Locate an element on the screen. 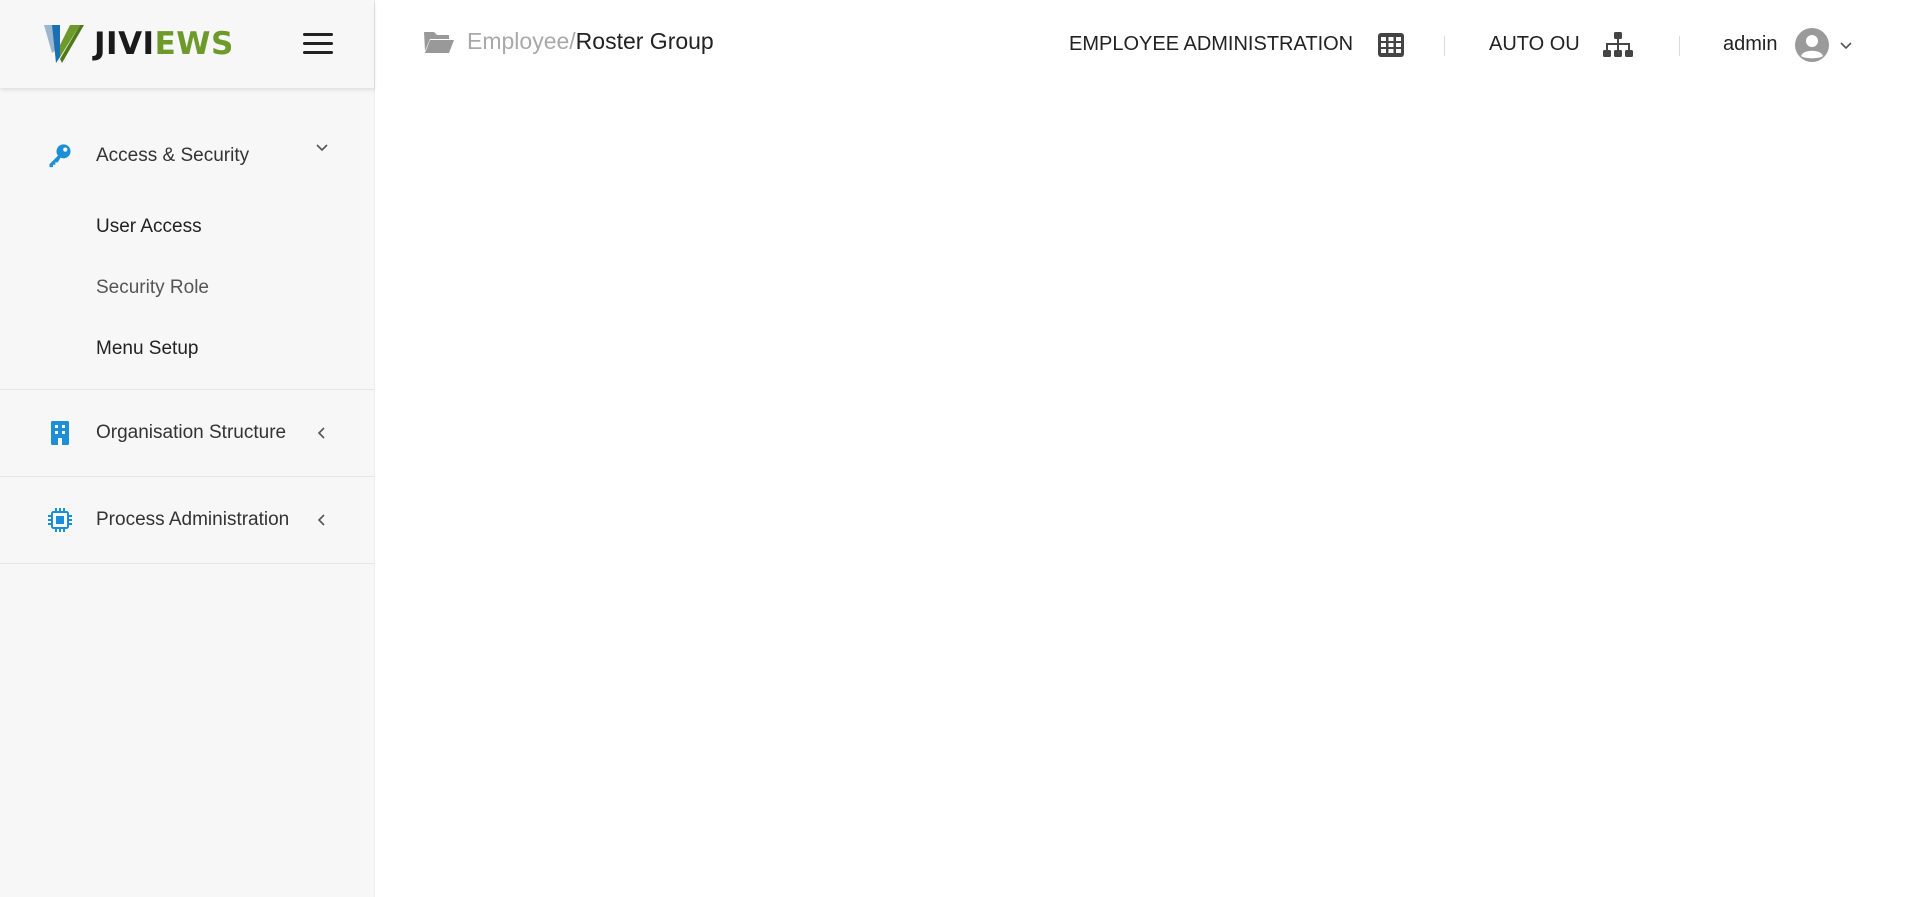  module-switcher: EMPLOYEE ADMINISTRATION is located at coordinates (1237, 44).